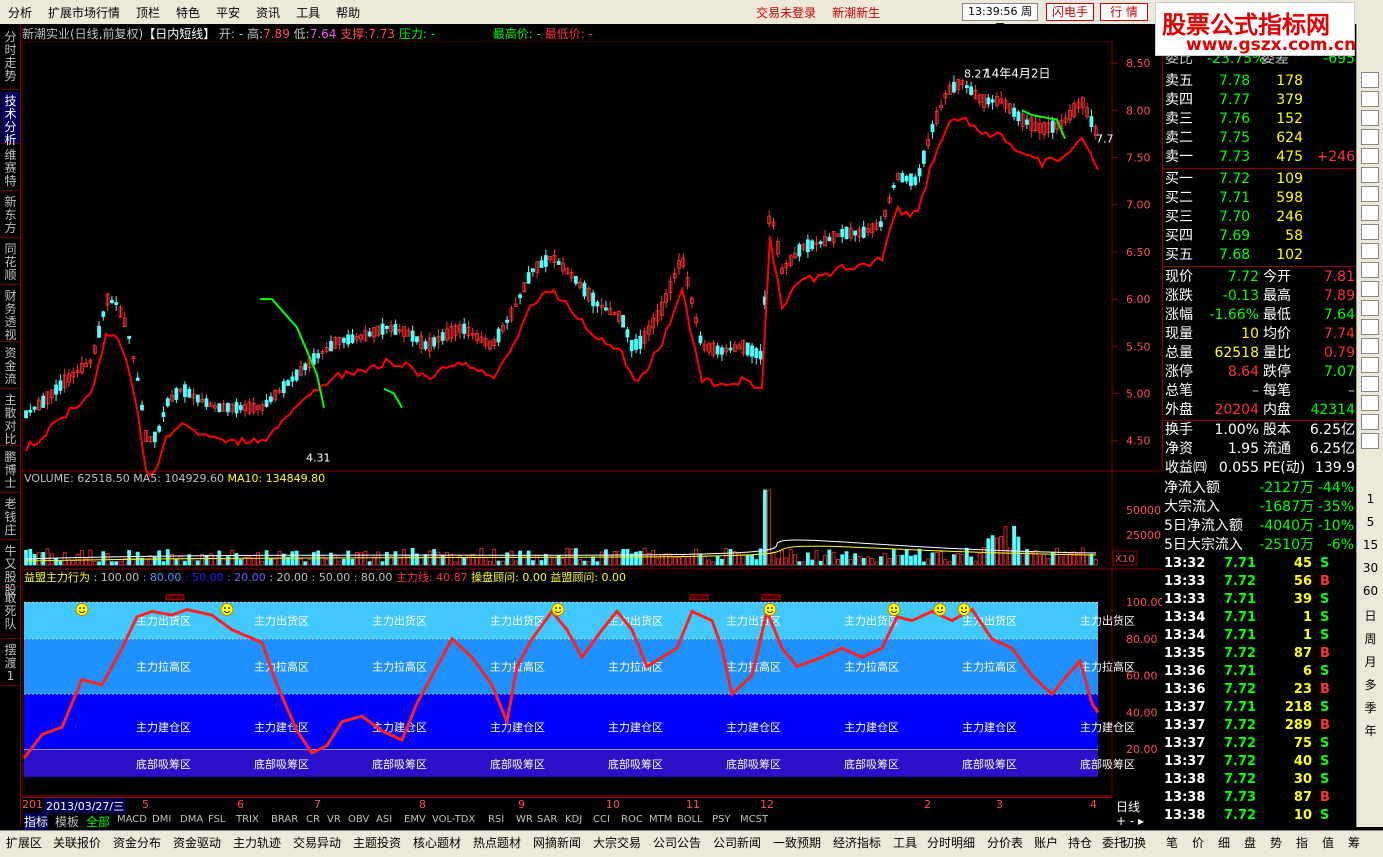 This screenshot has width=1383, height=857. Describe the element at coordinates (1370, 591) in the screenshot. I see `period-button: 60` at that location.